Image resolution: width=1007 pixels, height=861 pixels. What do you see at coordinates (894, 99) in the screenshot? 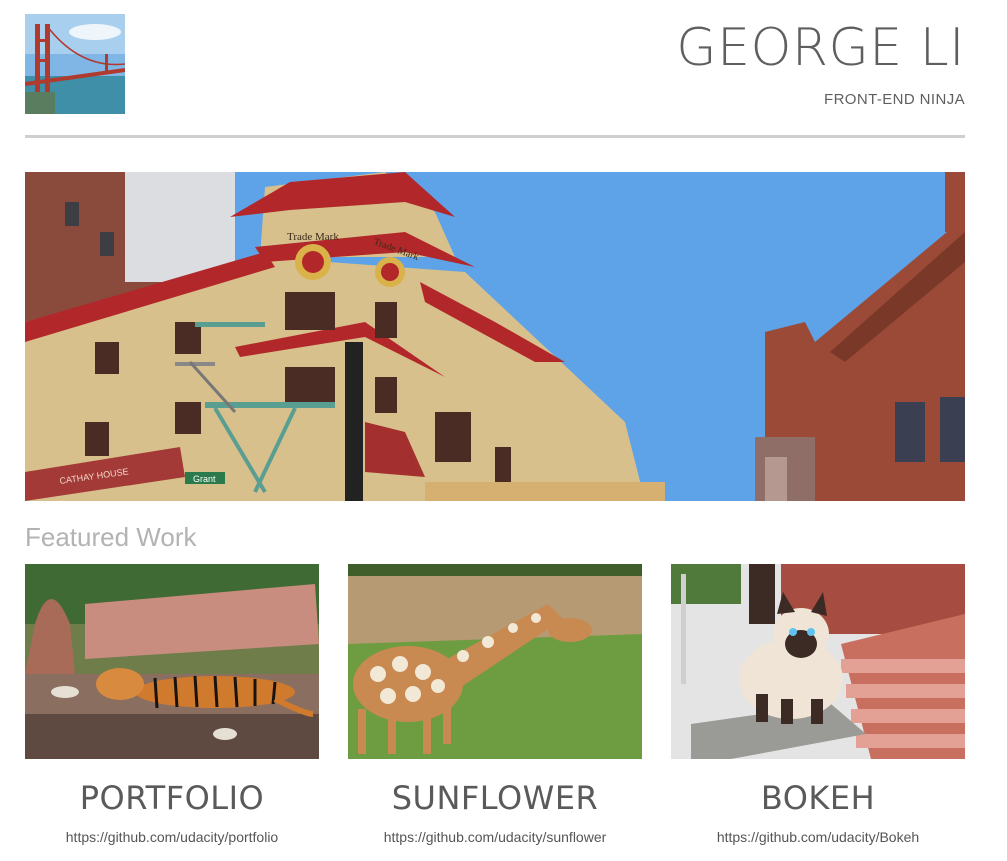
I see `tagline: FRONT-END NINJA` at bounding box center [894, 99].